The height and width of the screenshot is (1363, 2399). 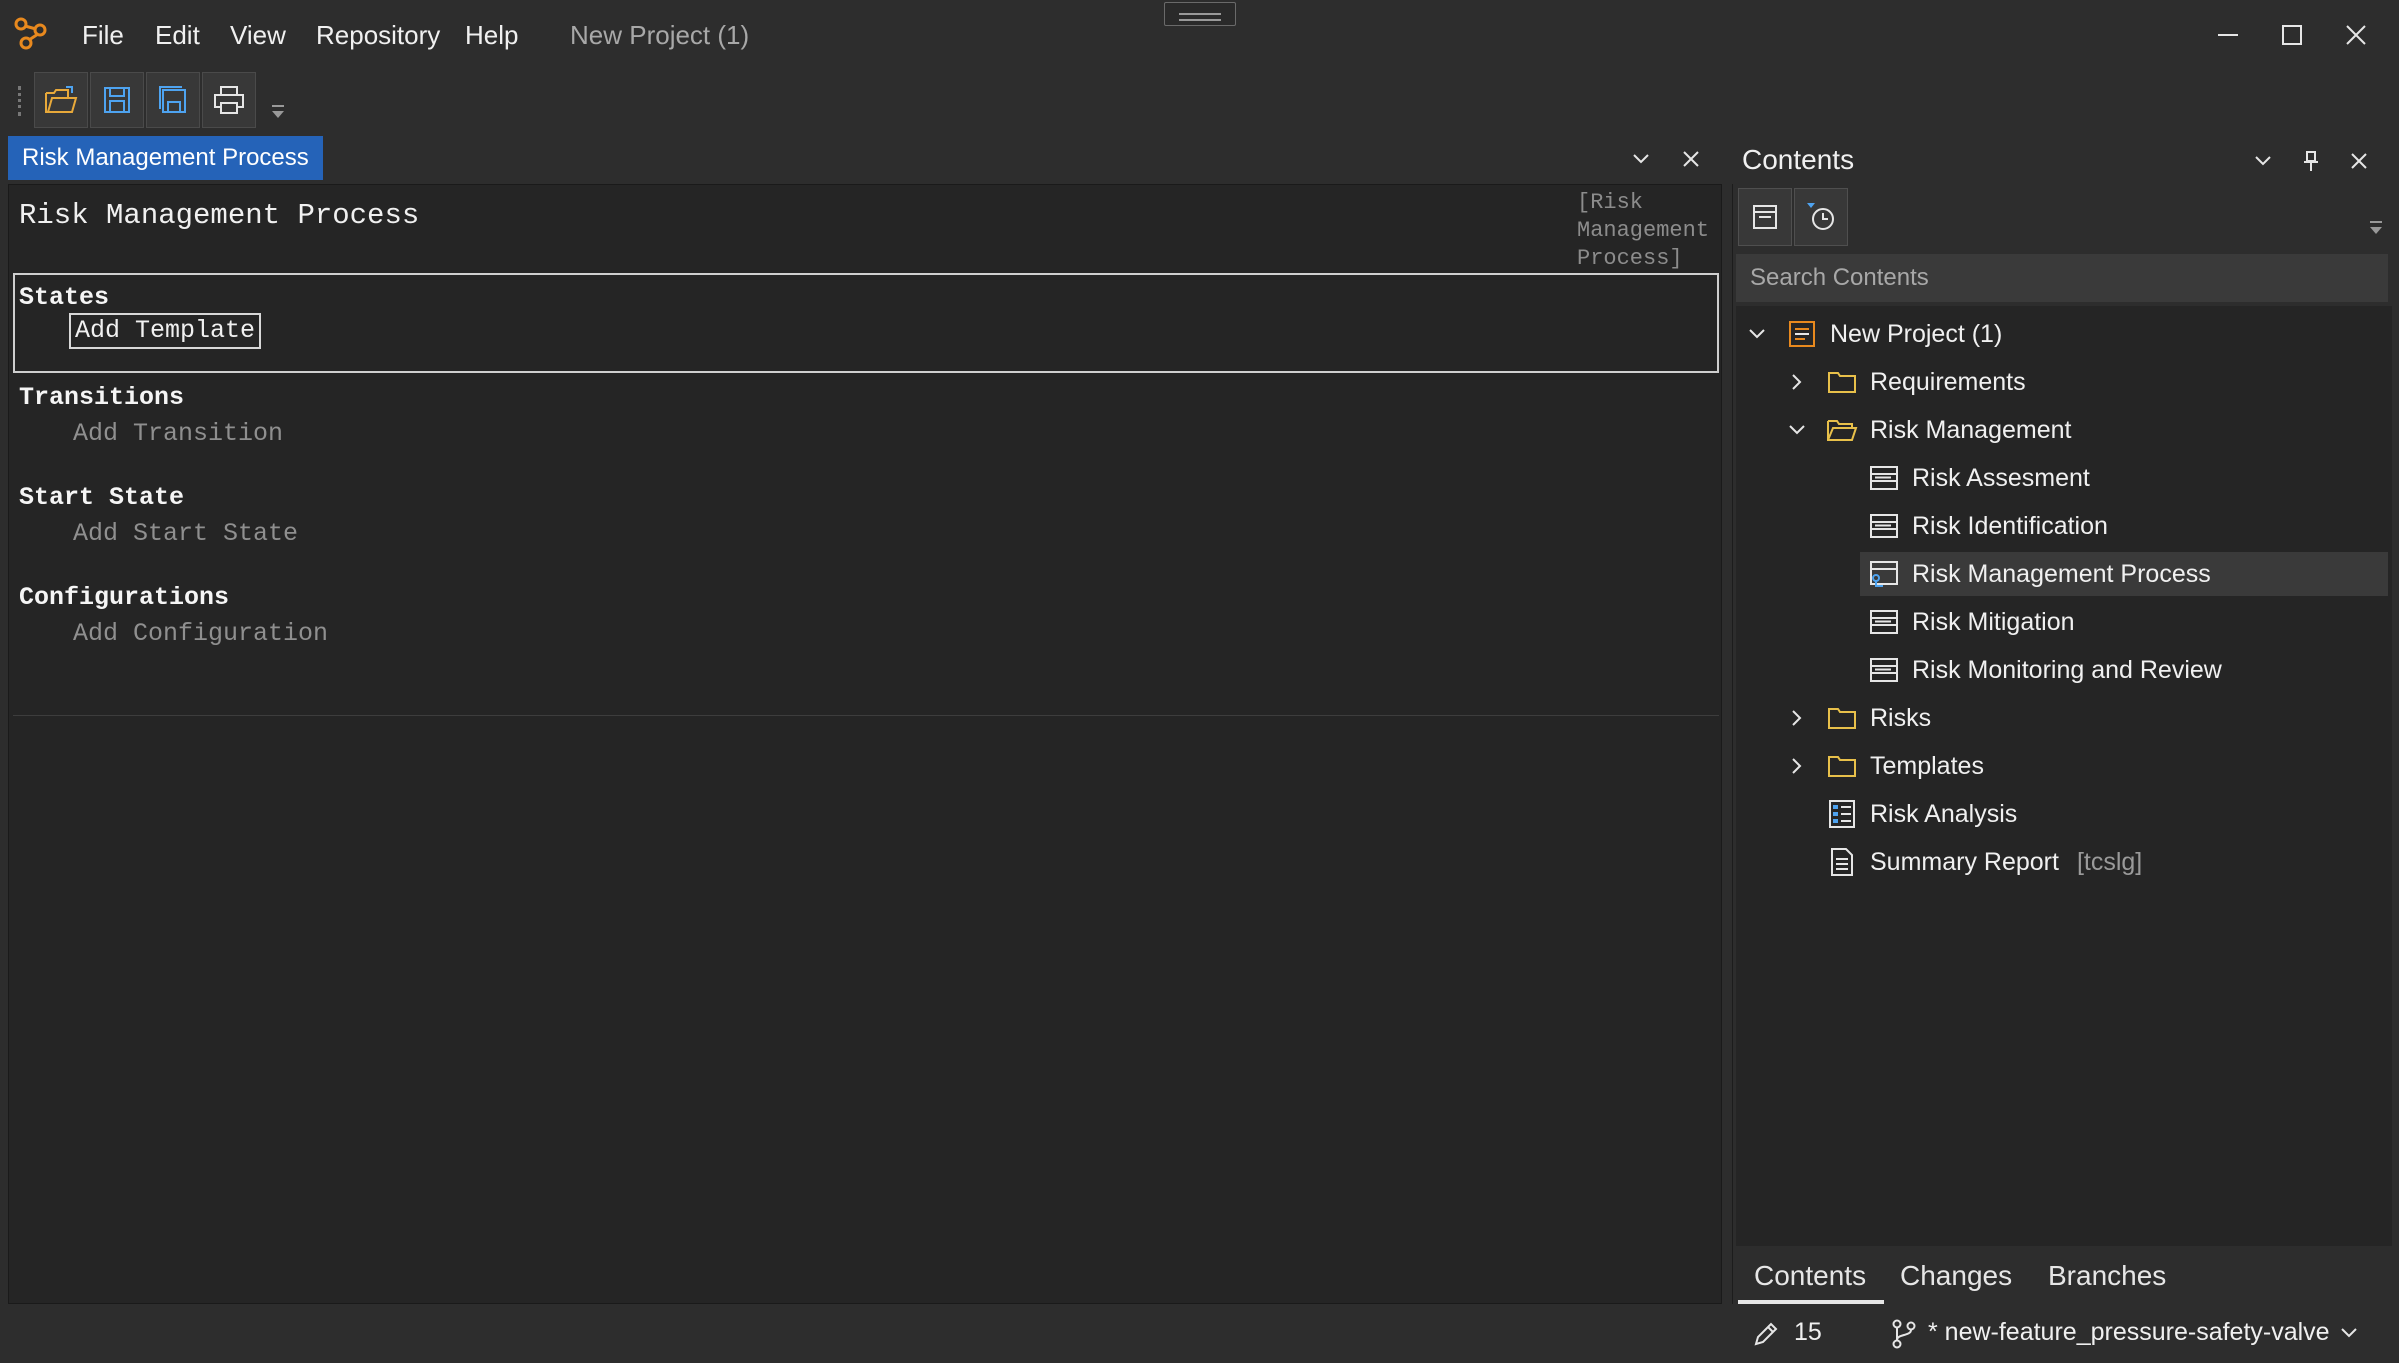 What do you see at coordinates (1199, 1334) in the screenshot?
I see `status-bar: 15 * new-feature_pressure-safety-valve` at bounding box center [1199, 1334].